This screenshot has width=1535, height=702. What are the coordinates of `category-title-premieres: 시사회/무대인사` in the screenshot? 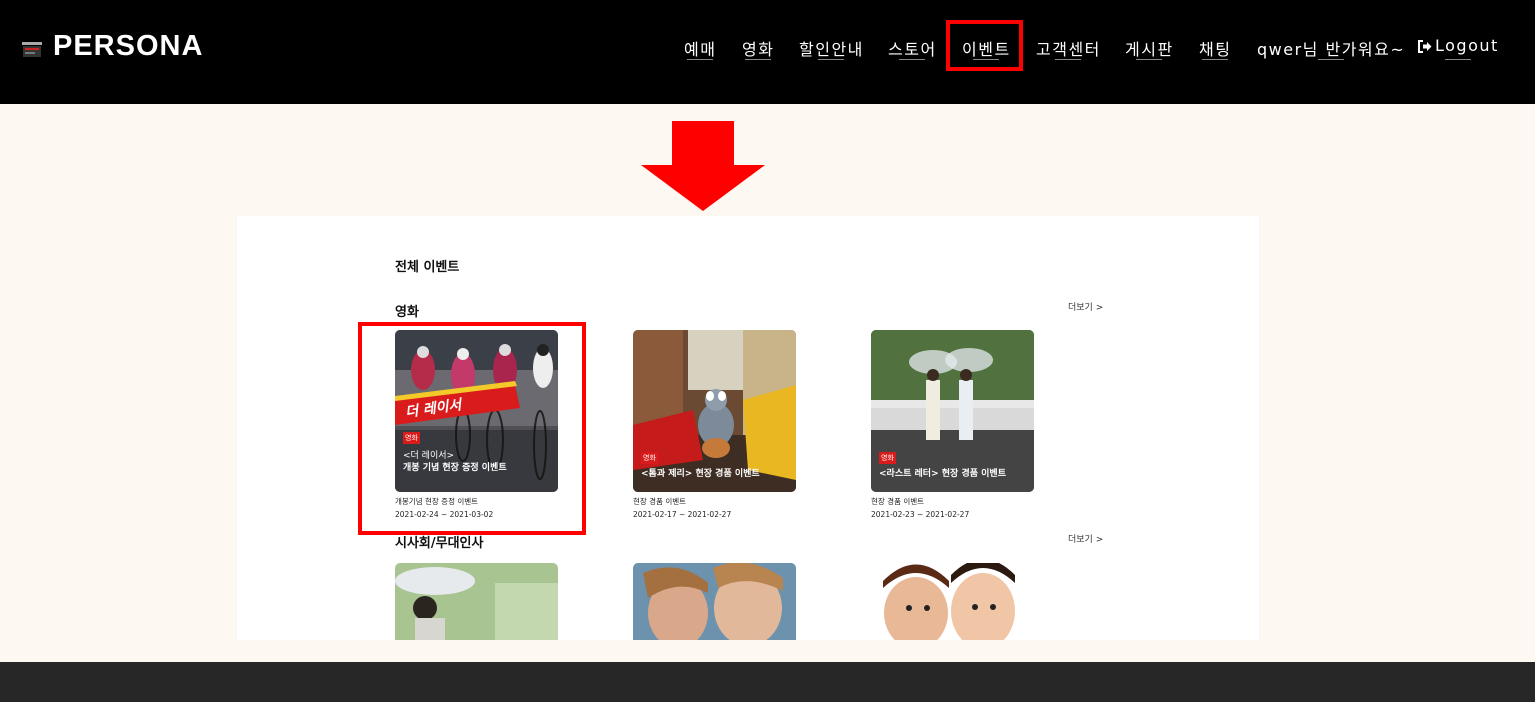 It's located at (439, 543).